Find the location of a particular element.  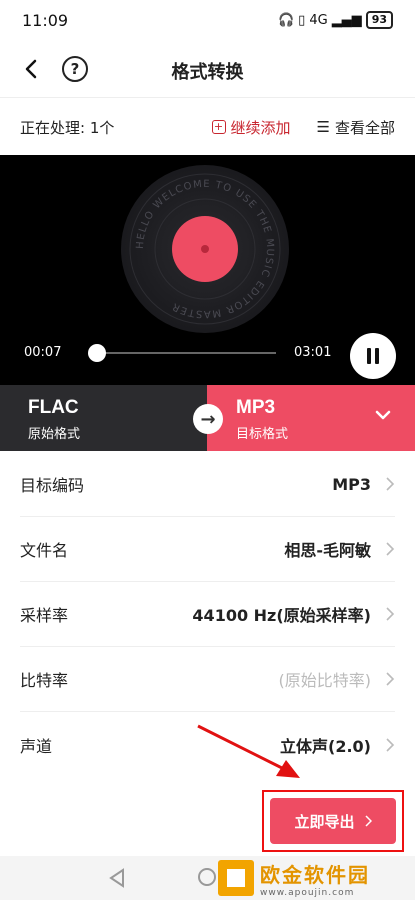

view-all-button: ☰ 查看全部 is located at coordinates (356, 127).